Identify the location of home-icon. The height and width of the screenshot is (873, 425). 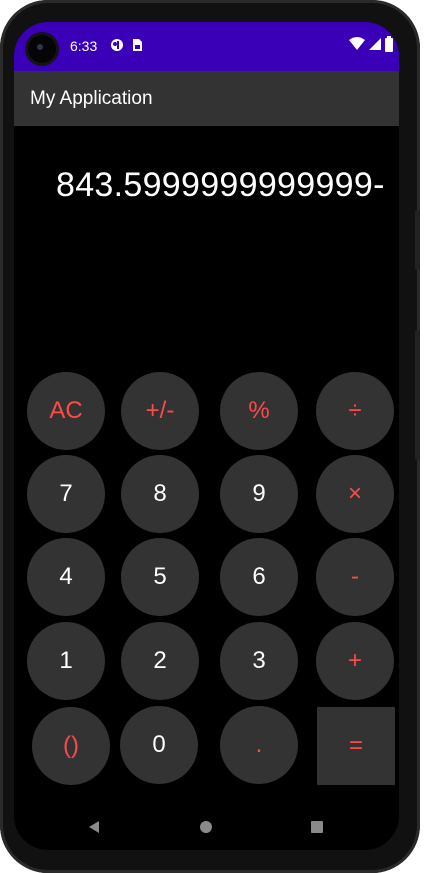
(206, 829).